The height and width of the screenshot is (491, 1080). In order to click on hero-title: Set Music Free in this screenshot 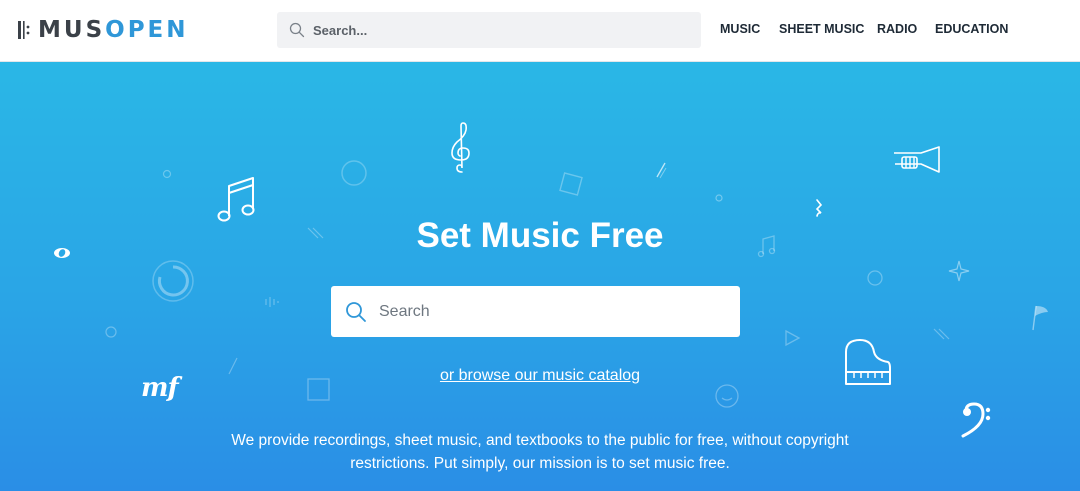, I will do `click(540, 235)`.